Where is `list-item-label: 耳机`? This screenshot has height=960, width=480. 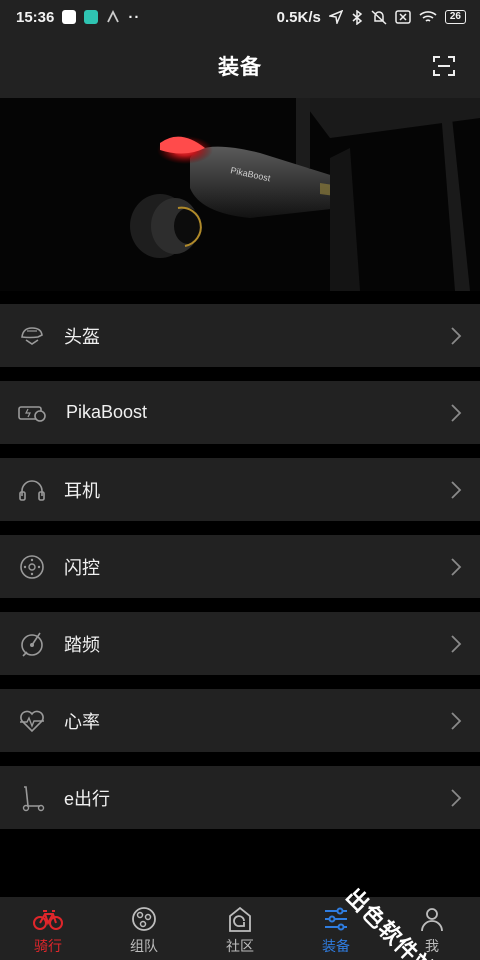
list-item-label: 耳机 is located at coordinates (82, 490).